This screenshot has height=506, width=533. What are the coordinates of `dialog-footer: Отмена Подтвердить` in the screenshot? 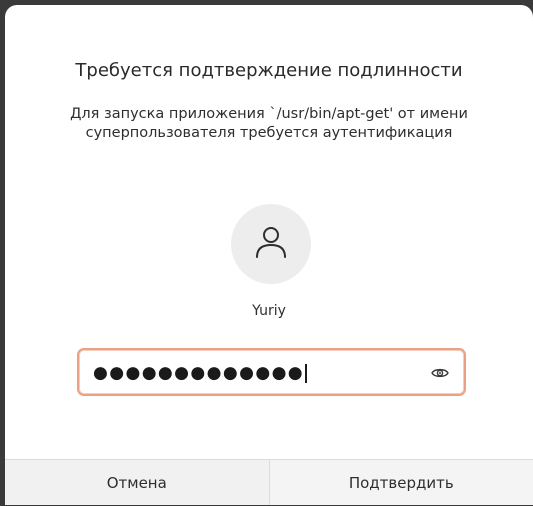 It's located at (269, 482).